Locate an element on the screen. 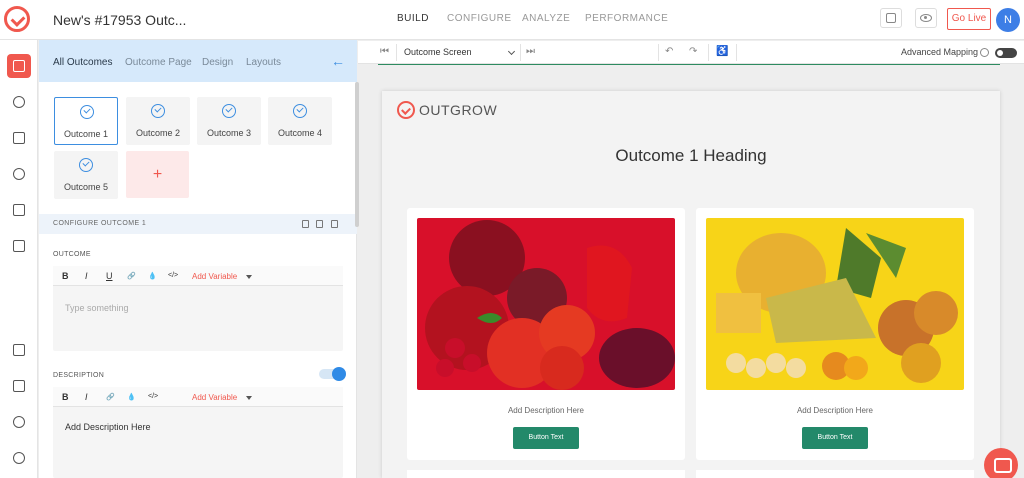  tab-layouts: Layouts is located at coordinates (263, 62).